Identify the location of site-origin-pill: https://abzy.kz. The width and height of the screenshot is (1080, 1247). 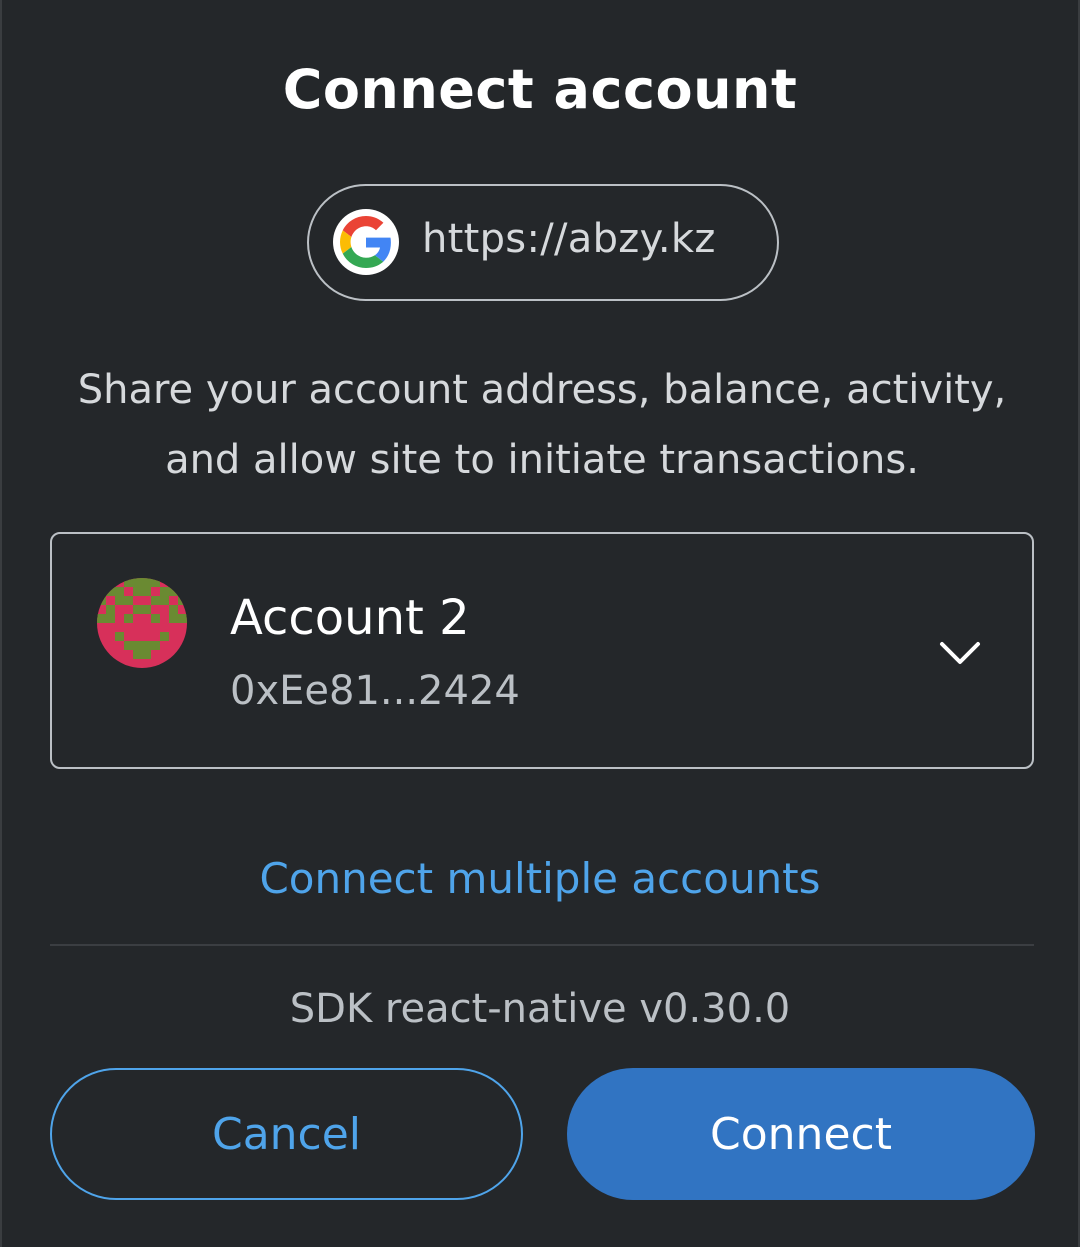
(543, 242).